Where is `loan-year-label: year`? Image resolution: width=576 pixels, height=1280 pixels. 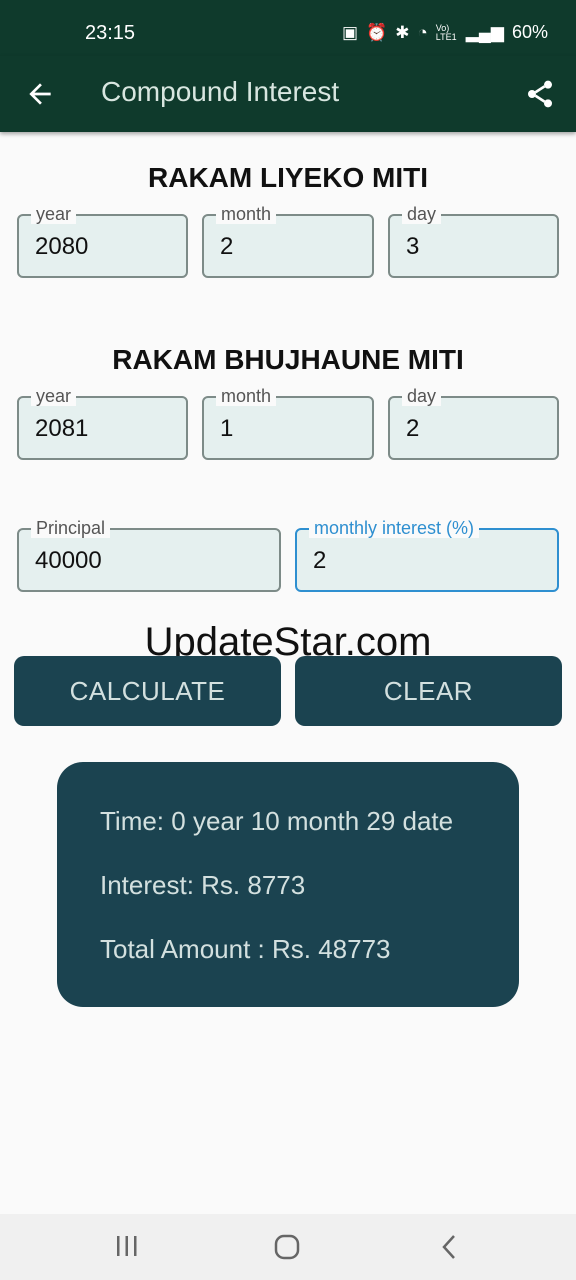
loan-year-label: year is located at coordinates (54, 214).